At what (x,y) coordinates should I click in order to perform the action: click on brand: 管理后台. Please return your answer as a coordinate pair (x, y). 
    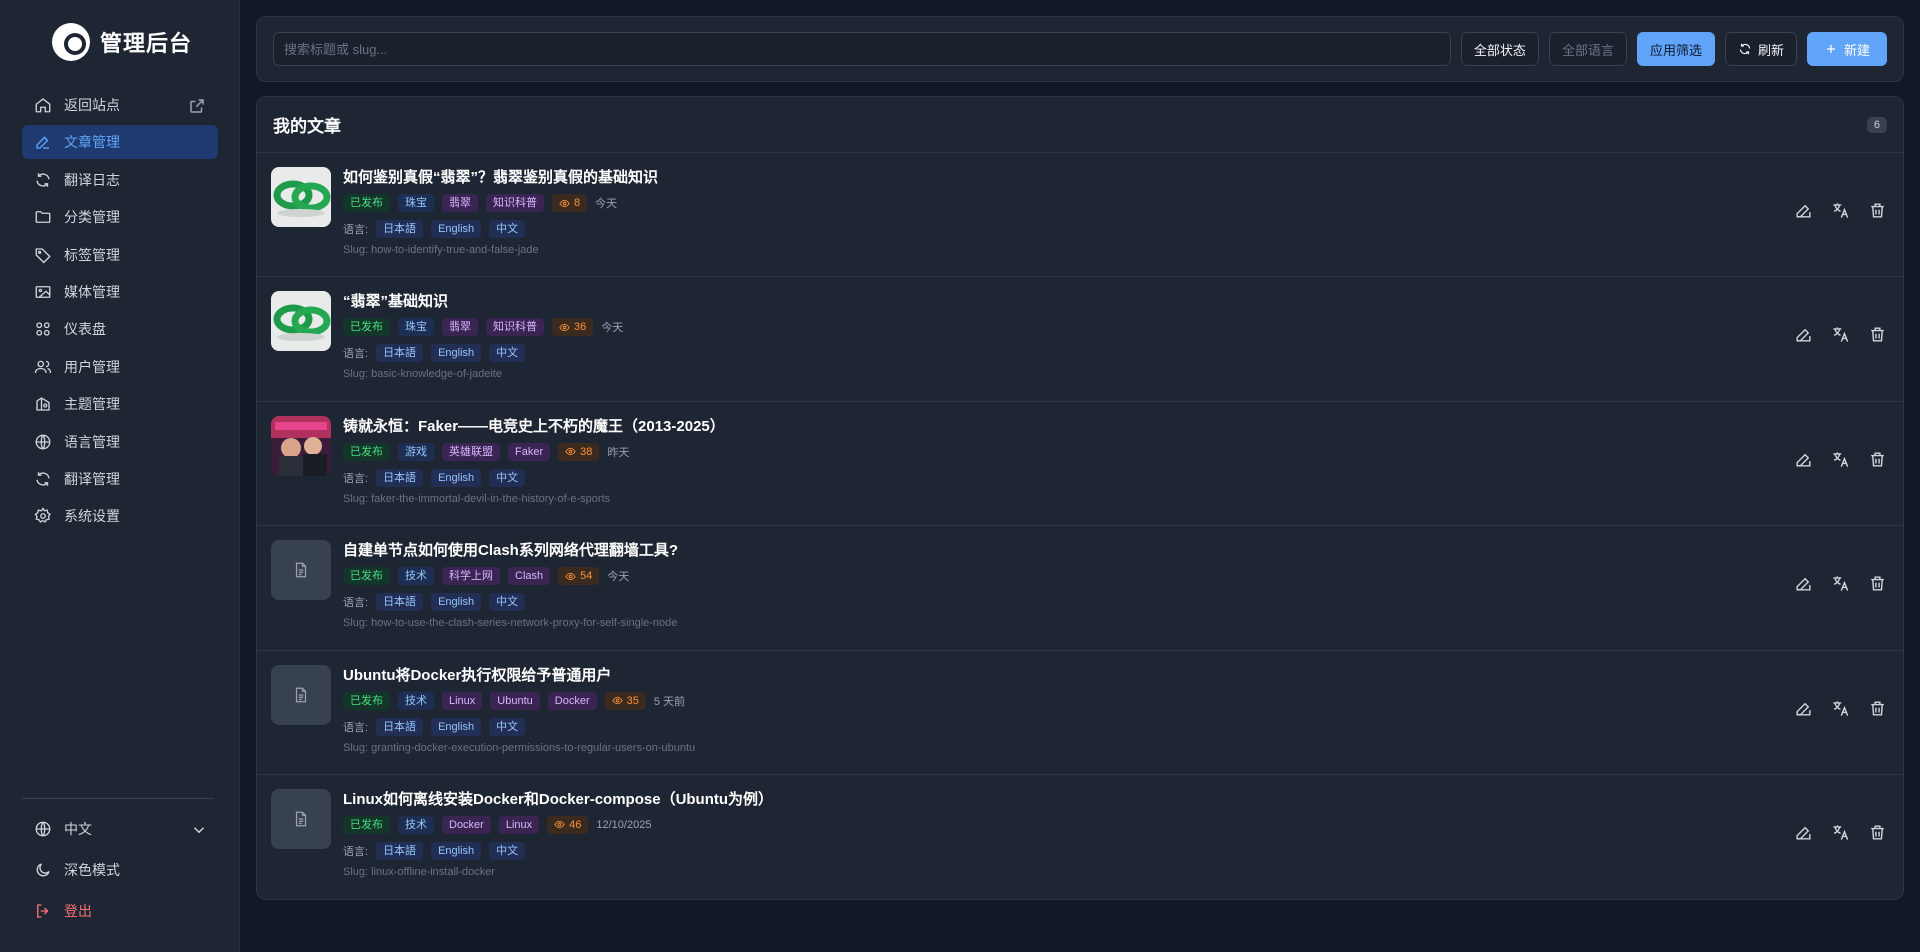
    Looking at the image, I should click on (122, 42).